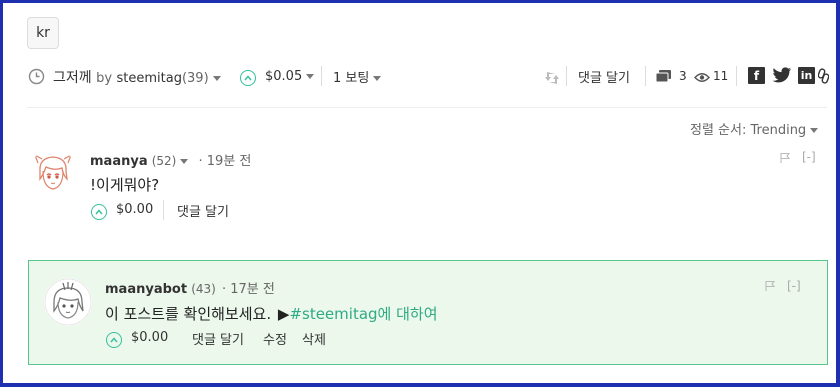 Image resolution: width=840 pixels, height=387 pixels. Describe the element at coordinates (72, 78) in the screenshot. I see `post-time-label: 그저께` at that location.